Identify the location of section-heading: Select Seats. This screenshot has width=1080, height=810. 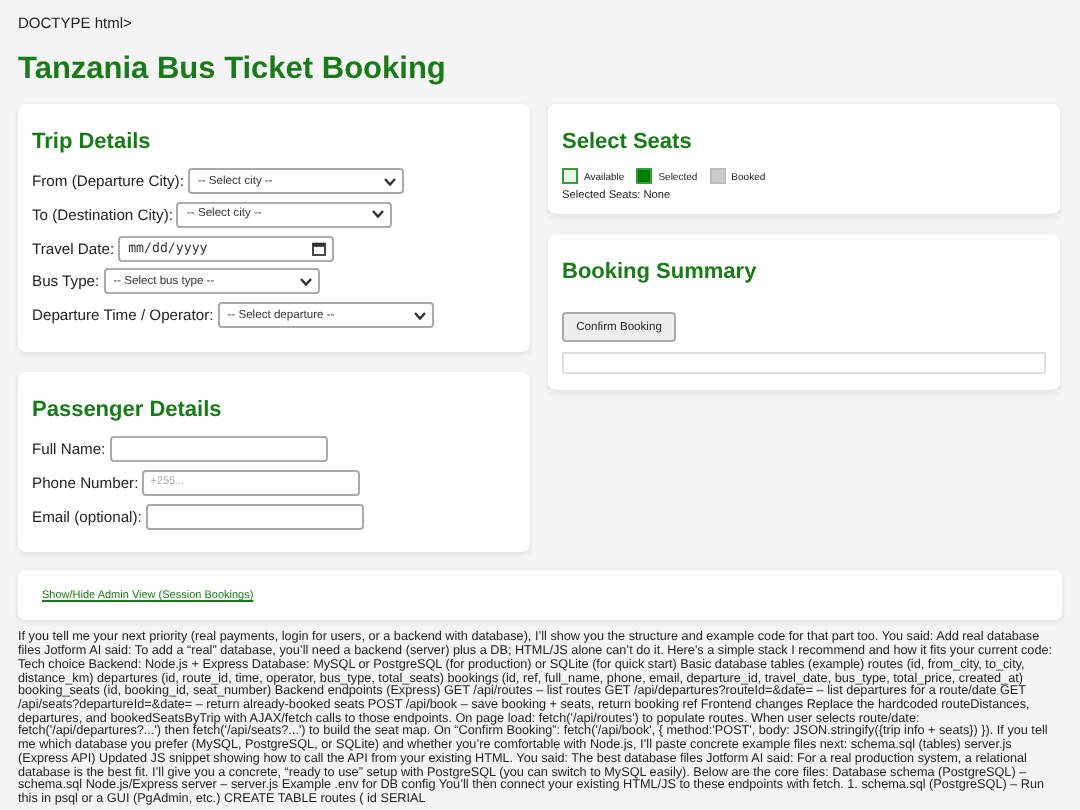
(627, 143).